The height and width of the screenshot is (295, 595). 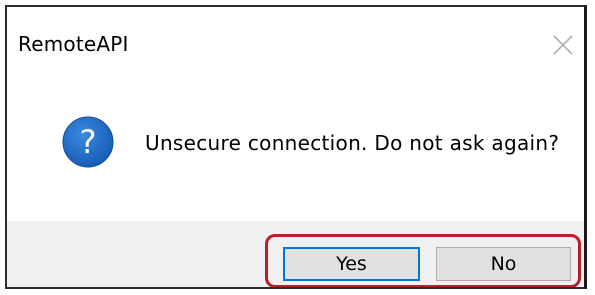 I want to click on message-text: Unsecure connection. Do not ask again?, so click(x=352, y=143).